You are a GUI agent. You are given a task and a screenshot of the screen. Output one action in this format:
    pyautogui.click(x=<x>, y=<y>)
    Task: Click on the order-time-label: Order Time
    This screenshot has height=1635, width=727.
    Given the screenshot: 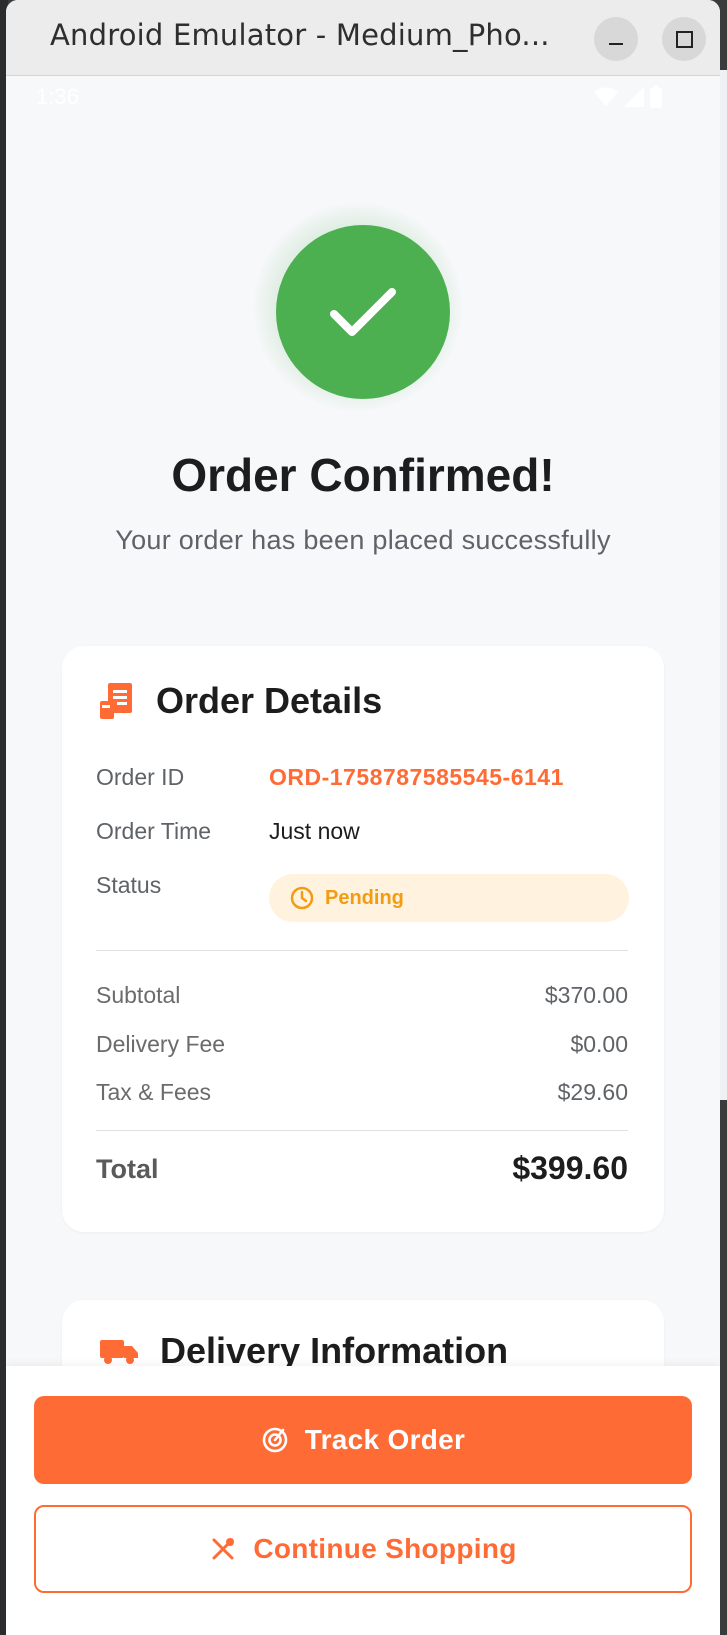 What is the action you would take?
    pyautogui.click(x=154, y=831)
    